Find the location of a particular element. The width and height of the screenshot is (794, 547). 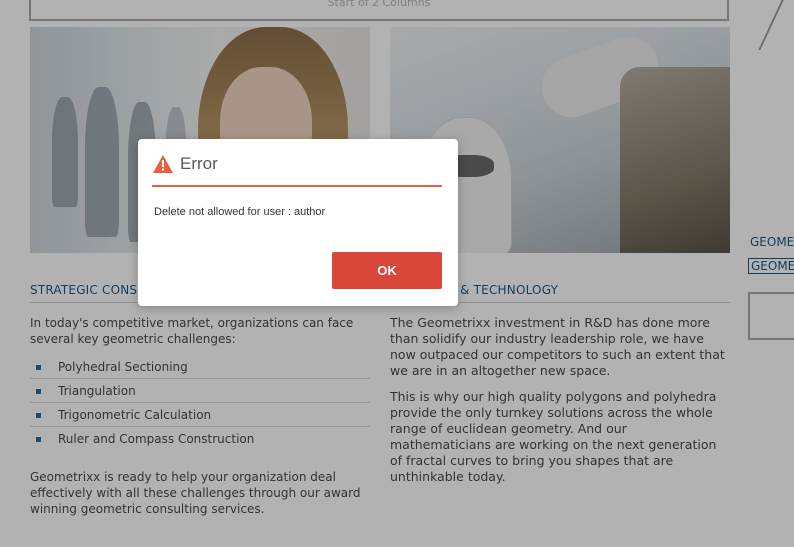

dialog-header: Error is located at coordinates (297, 169).